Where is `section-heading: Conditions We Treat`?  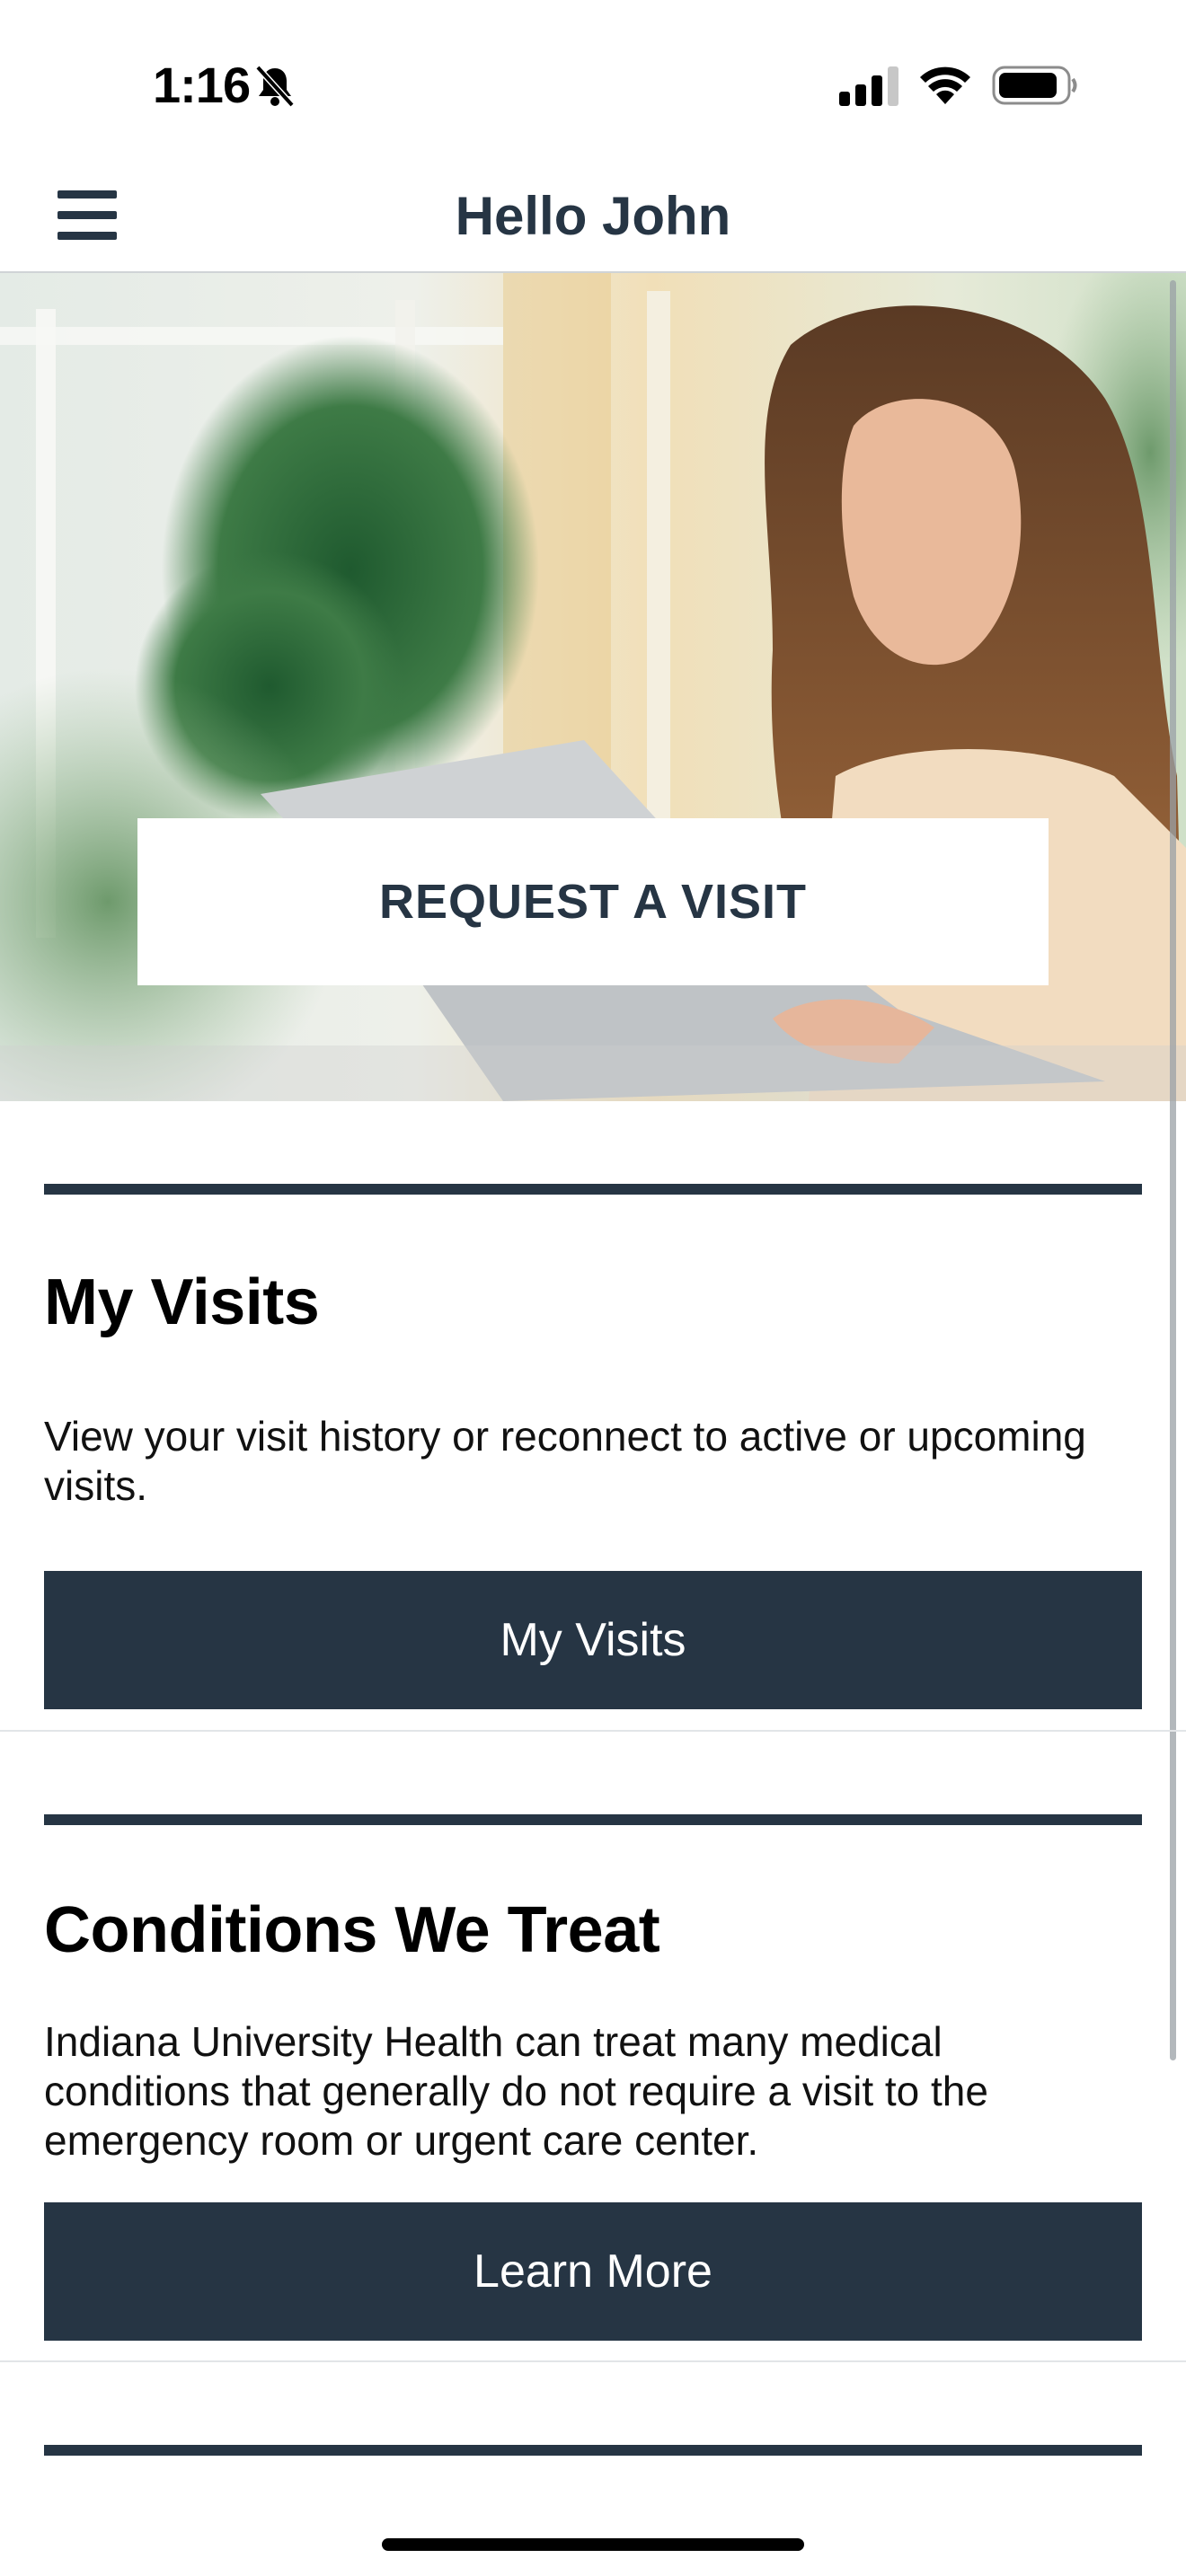 section-heading: Conditions We Treat is located at coordinates (352, 1930).